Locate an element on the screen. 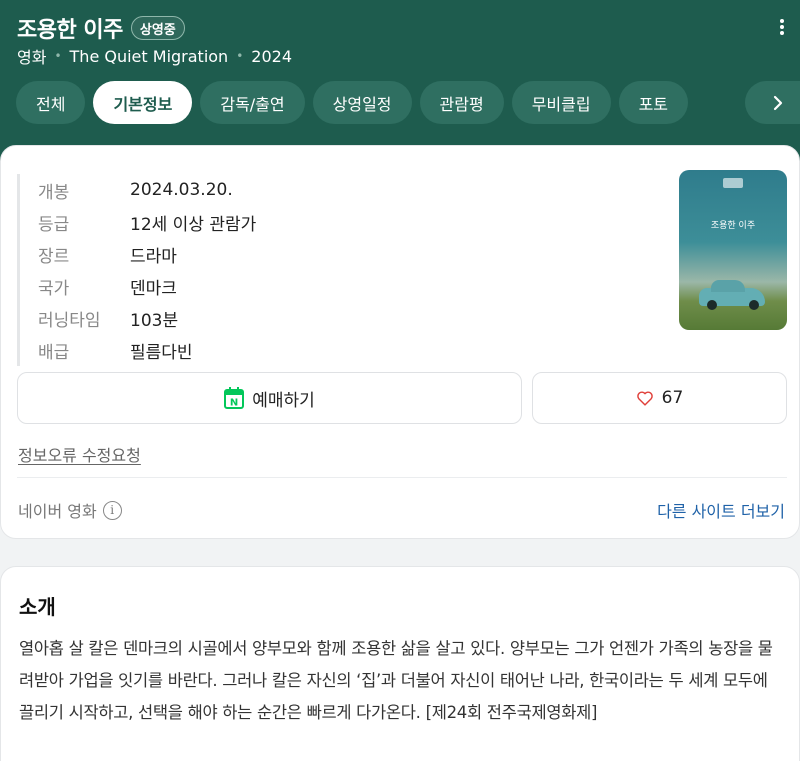 The height and width of the screenshot is (761, 800). info-row-genre: 장르 드라마 is located at coordinates (147, 254).